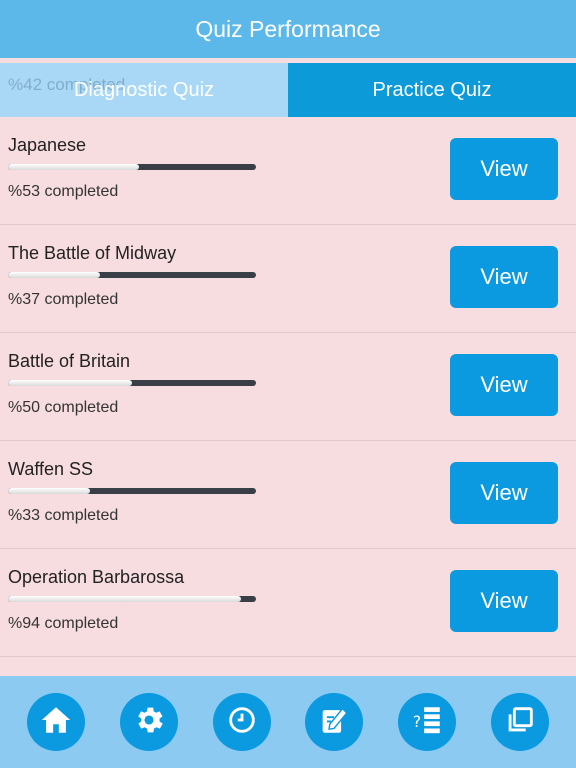  I want to click on quiz-title: Japanese, so click(47, 145).